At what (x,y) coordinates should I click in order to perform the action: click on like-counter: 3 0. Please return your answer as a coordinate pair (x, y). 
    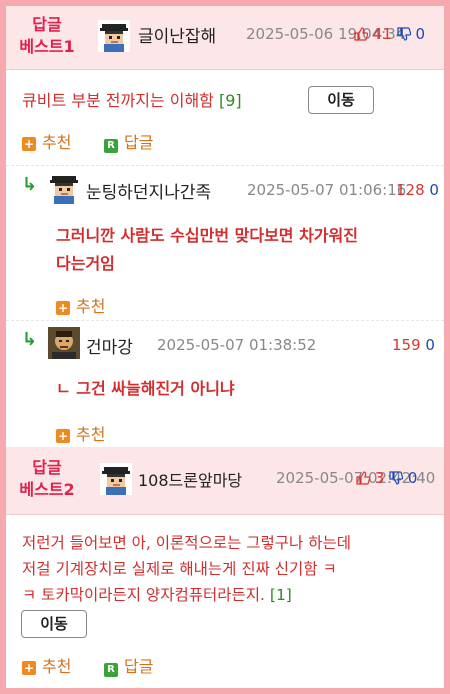
    Looking at the image, I should click on (386, 479).